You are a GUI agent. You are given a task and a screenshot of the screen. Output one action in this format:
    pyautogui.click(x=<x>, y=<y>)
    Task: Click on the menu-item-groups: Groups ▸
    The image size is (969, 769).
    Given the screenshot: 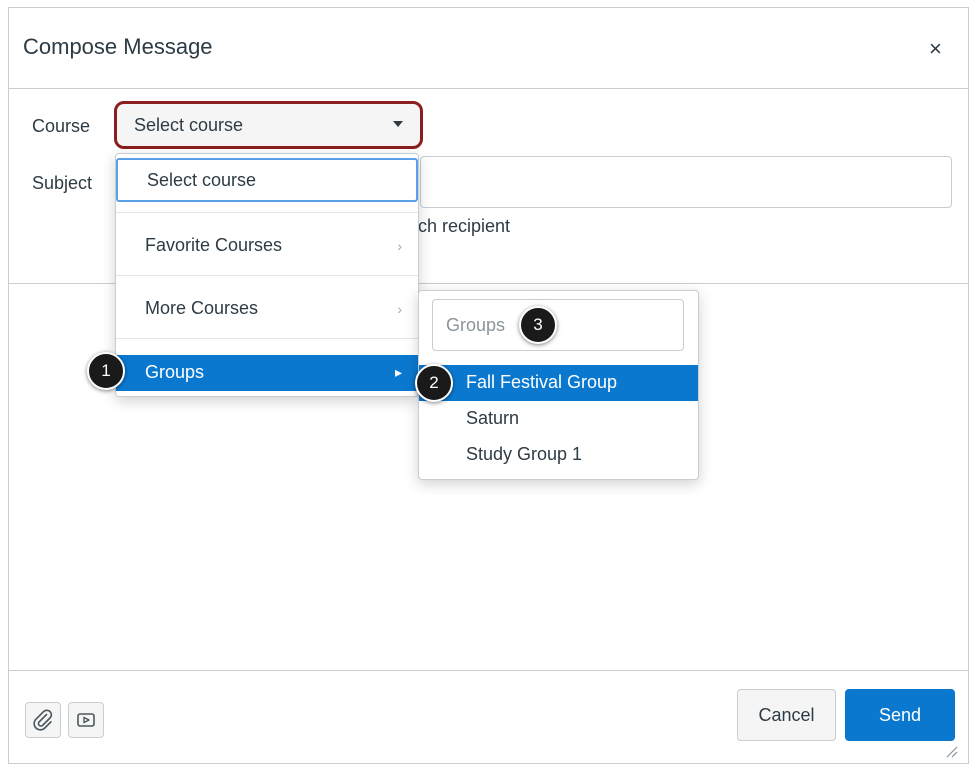 What is the action you would take?
    pyautogui.click(x=267, y=373)
    